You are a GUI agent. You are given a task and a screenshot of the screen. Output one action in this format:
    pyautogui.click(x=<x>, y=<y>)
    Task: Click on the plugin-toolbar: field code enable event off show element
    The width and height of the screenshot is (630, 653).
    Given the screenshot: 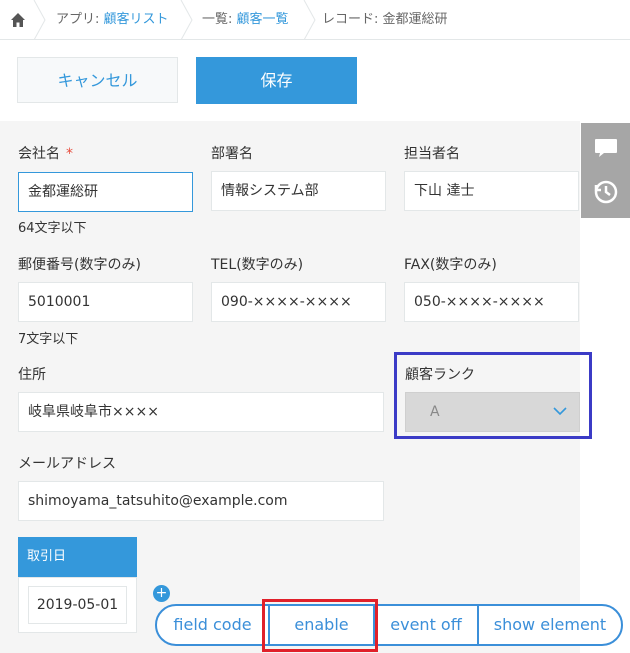 What is the action you would take?
    pyautogui.click(x=389, y=625)
    